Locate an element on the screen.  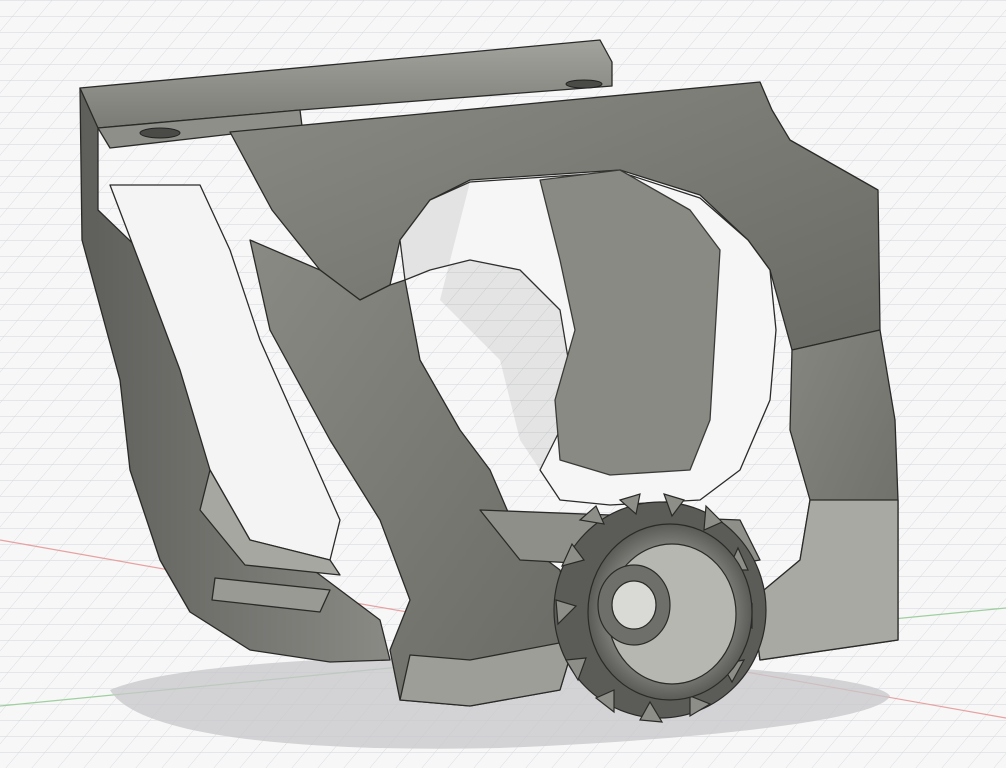
screw-hole-left is located at coordinates (160, 133).